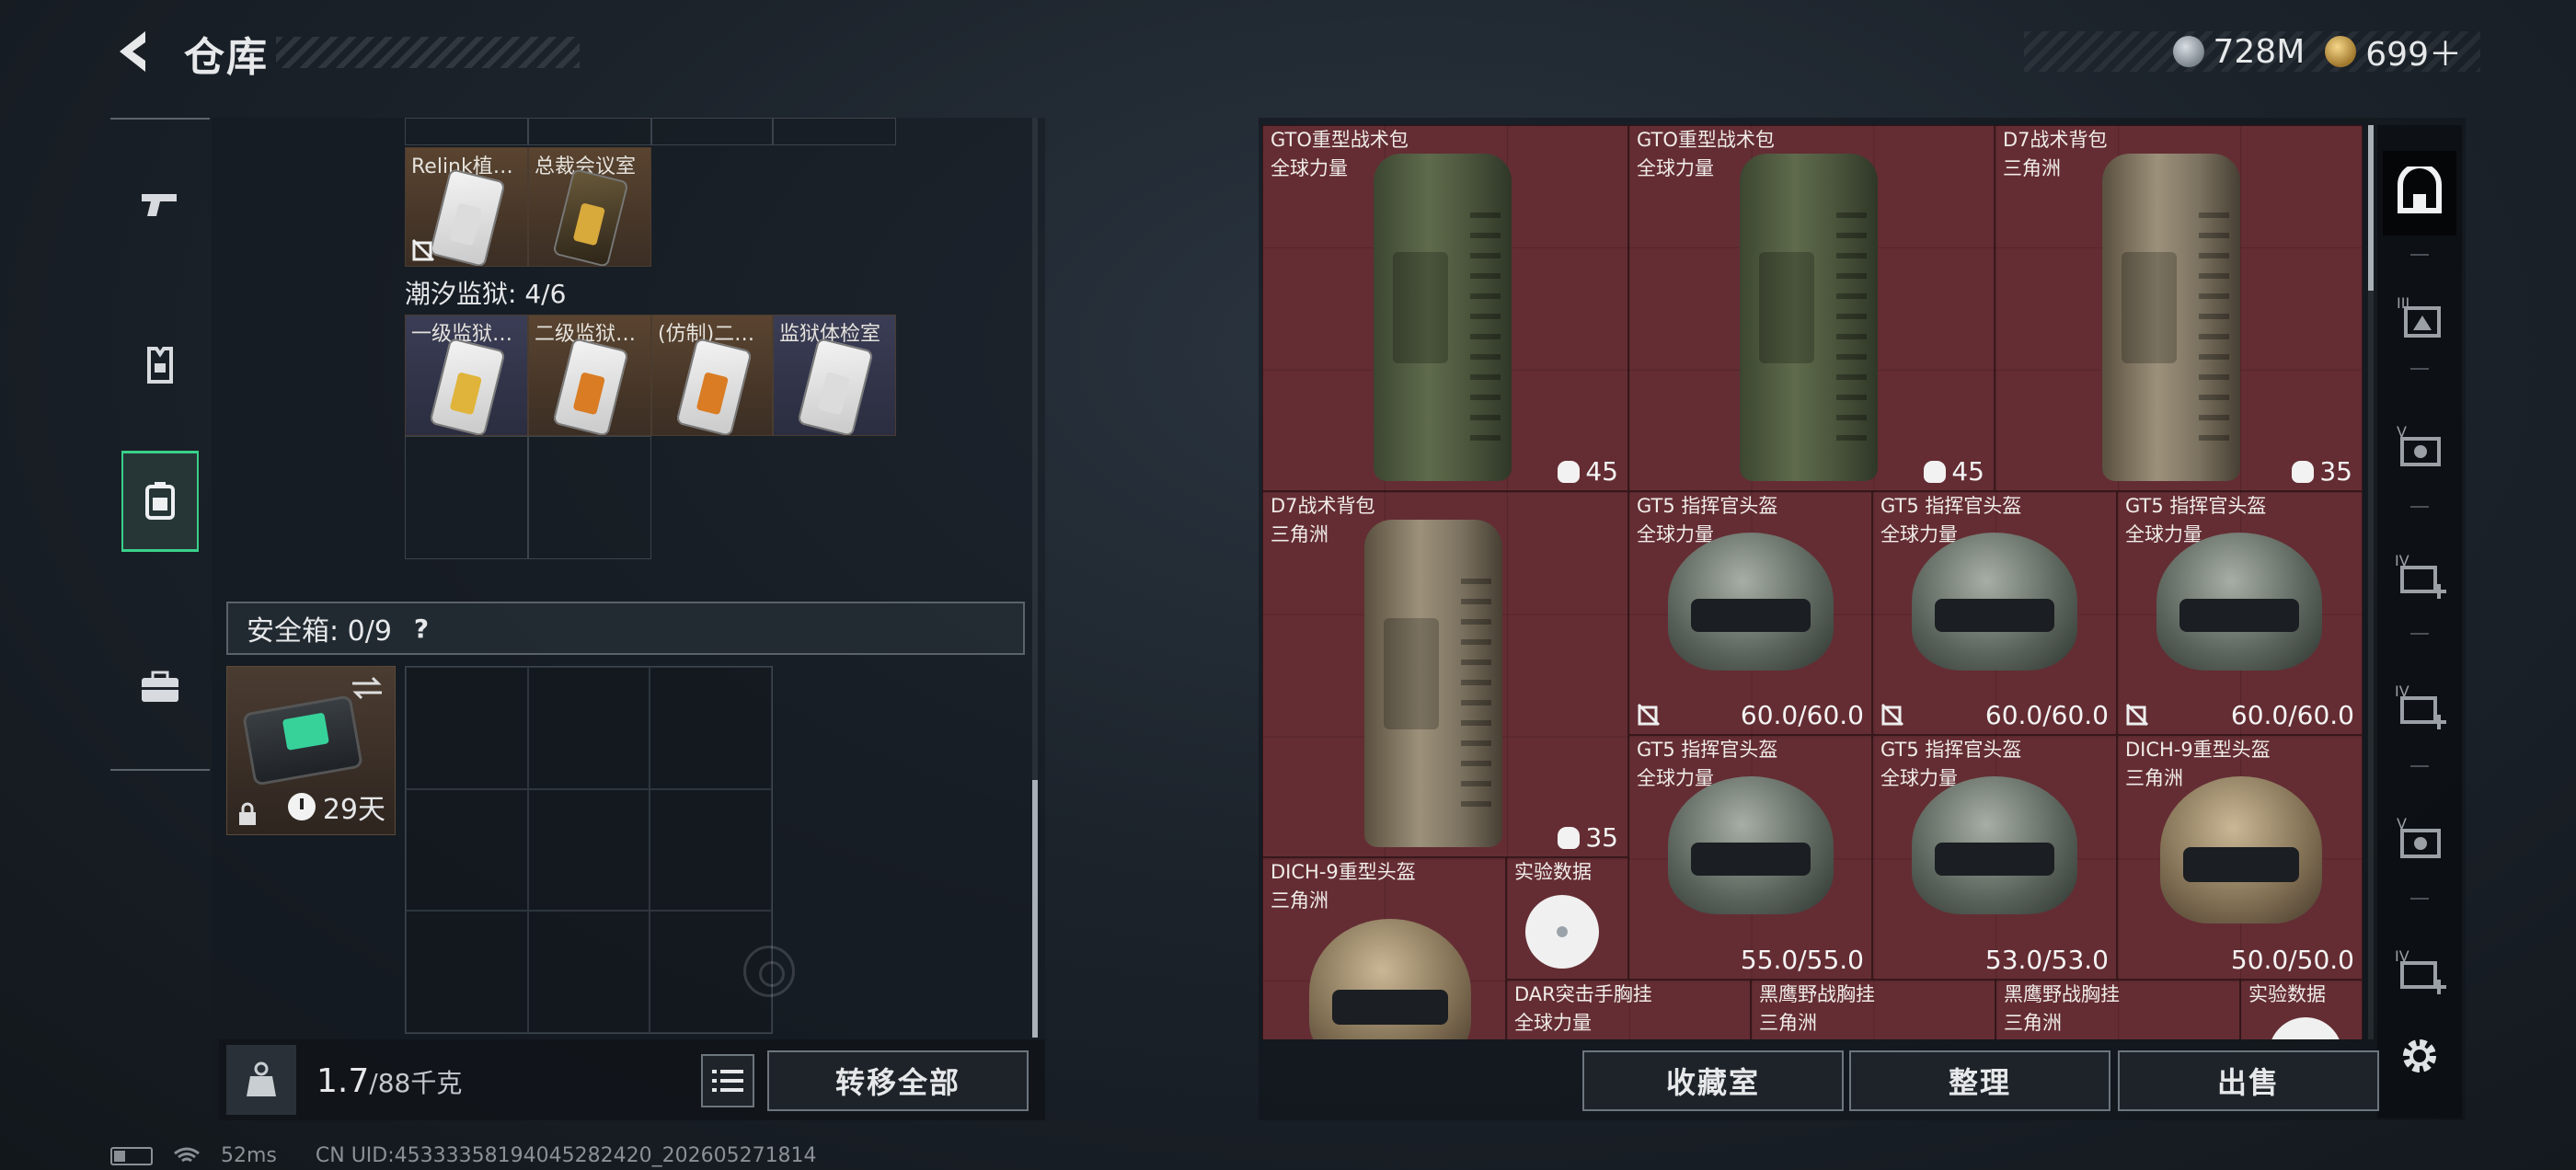  What do you see at coordinates (2419, 836) in the screenshot?
I see `tier-v-armor-icon: V` at bounding box center [2419, 836].